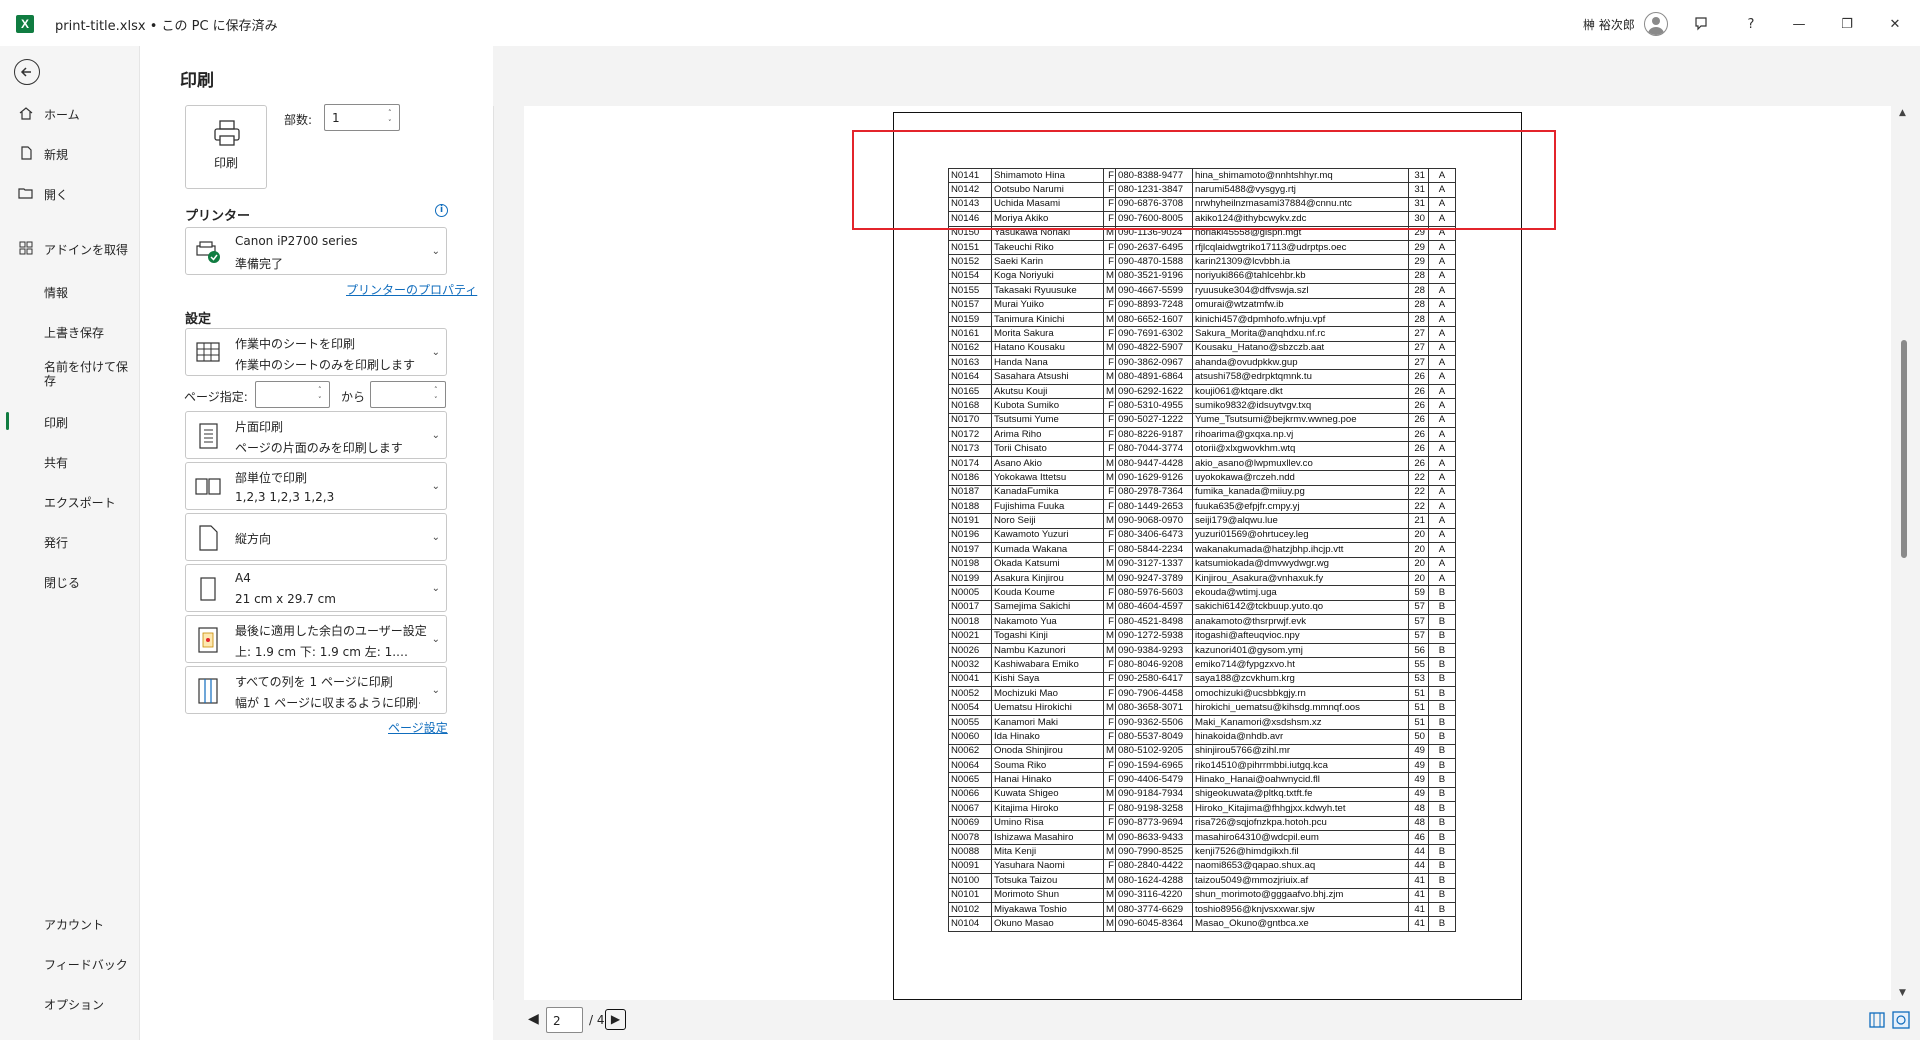  I want to click on print-what-dropdown: 作業中のシートを印刷 作業中のシートのみを印刷します ⌄, so click(316, 352).